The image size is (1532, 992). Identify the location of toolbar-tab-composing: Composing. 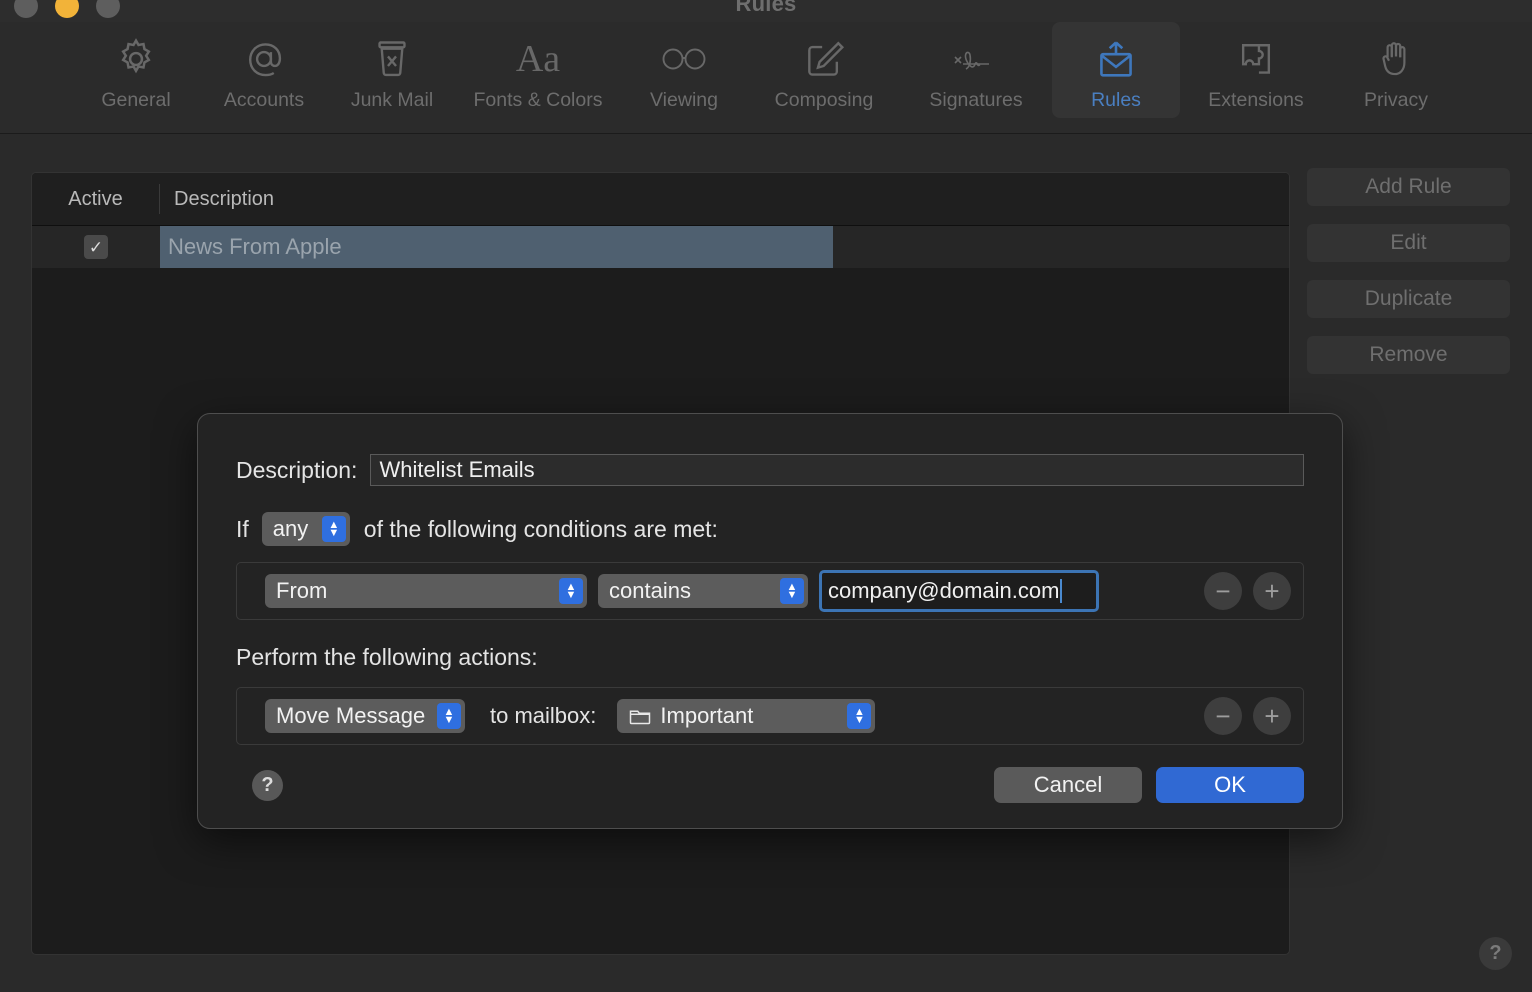
(824, 67).